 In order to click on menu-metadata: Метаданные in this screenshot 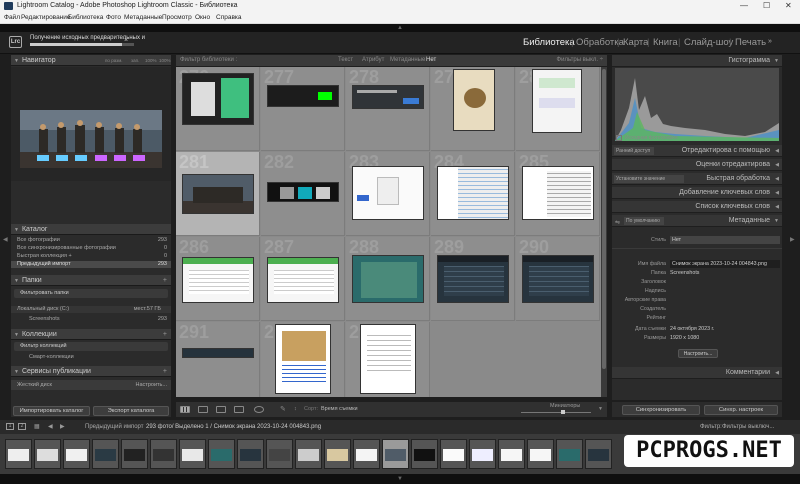, I will do `click(143, 17)`.